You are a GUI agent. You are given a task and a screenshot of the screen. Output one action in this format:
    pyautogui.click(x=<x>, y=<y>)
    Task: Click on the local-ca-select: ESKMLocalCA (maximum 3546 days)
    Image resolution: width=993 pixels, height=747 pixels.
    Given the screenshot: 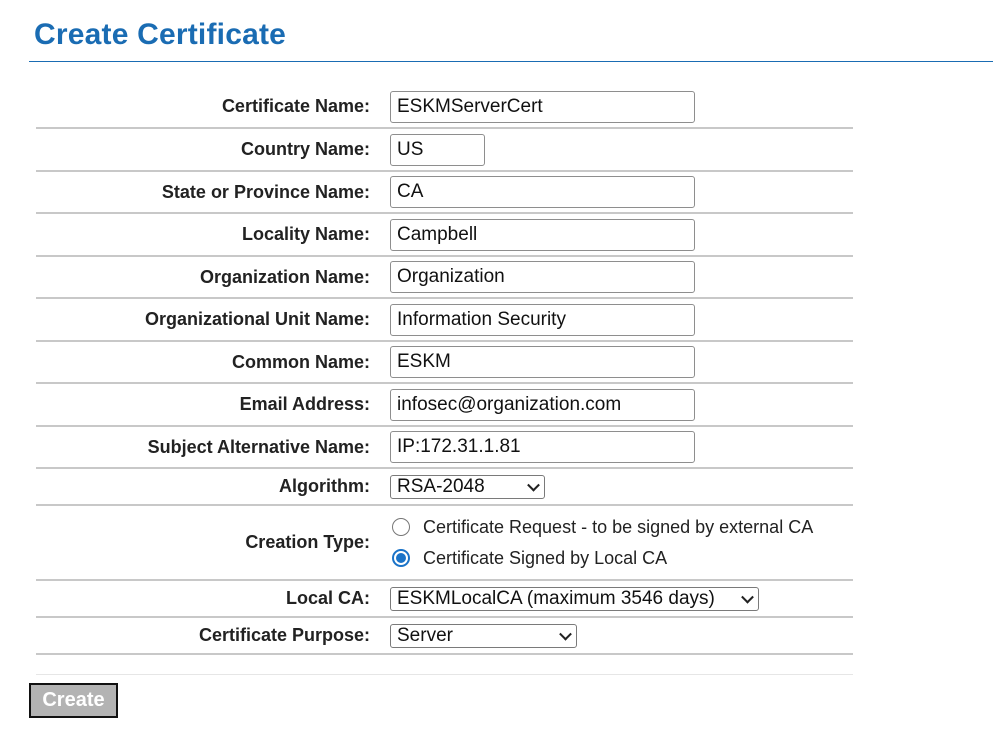 What is the action you would take?
    pyautogui.click(x=574, y=598)
    